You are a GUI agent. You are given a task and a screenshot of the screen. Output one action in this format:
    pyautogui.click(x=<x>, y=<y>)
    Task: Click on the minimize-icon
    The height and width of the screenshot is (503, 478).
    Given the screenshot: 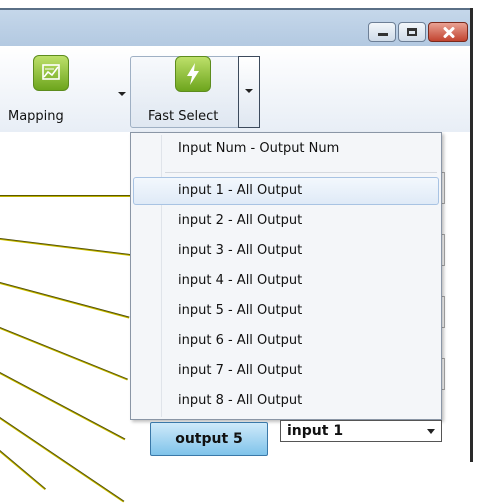 What is the action you would take?
    pyautogui.click(x=382, y=32)
    